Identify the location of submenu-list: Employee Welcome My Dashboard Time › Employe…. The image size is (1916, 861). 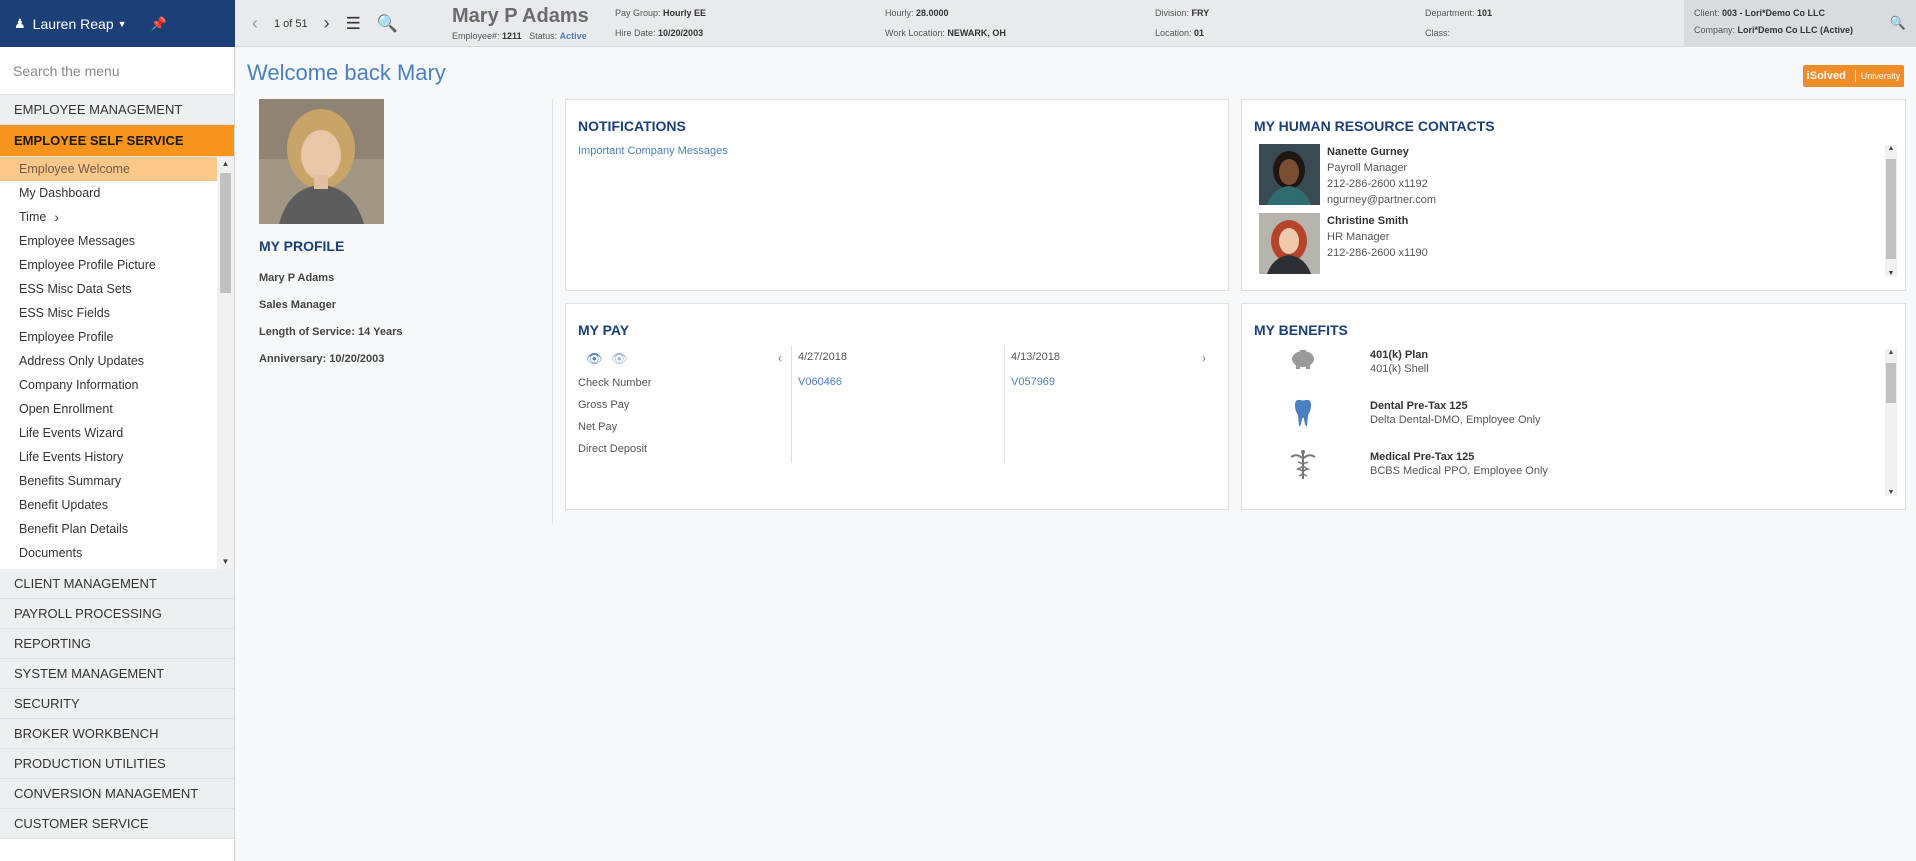
(109, 363).